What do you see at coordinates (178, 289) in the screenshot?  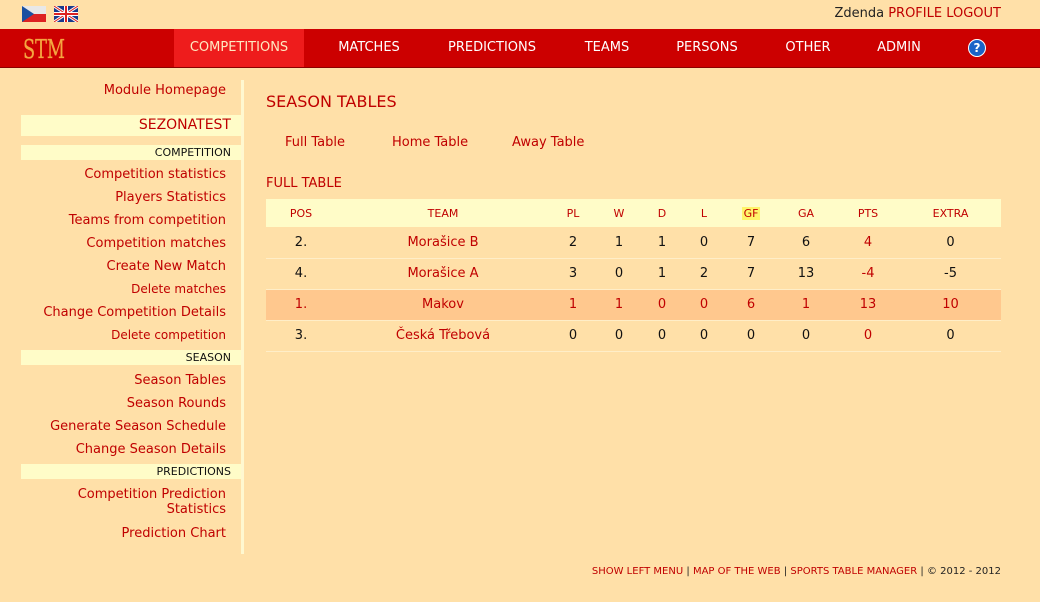 I see `link-delete-matches: Delete matches` at bounding box center [178, 289].